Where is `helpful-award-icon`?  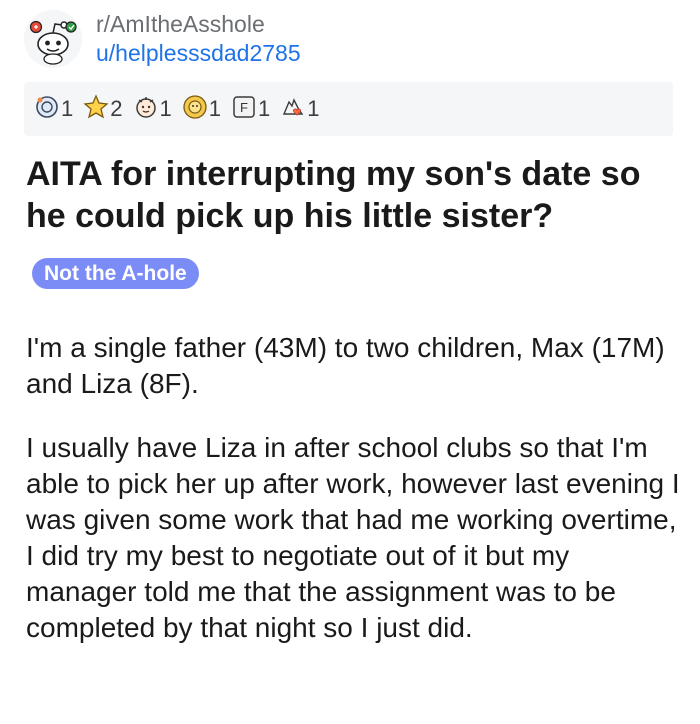 helpful-award-icon is located at coordinates (47, 109).